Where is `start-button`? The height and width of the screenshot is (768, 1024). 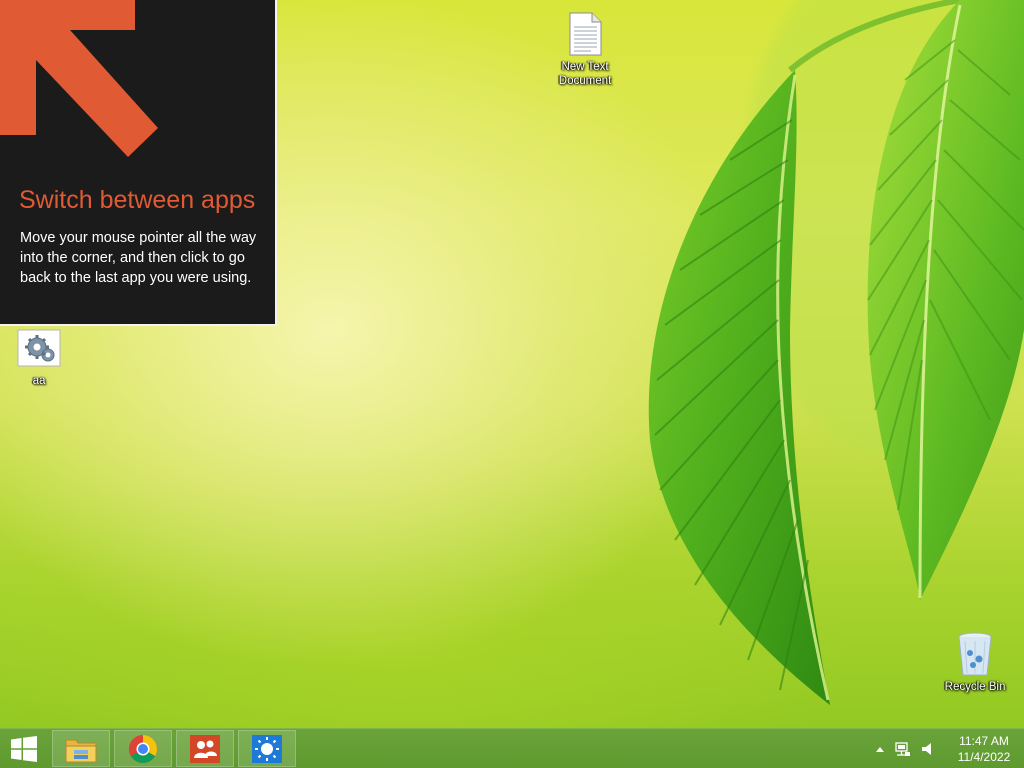
start-button is located at coordinates (24, 748).